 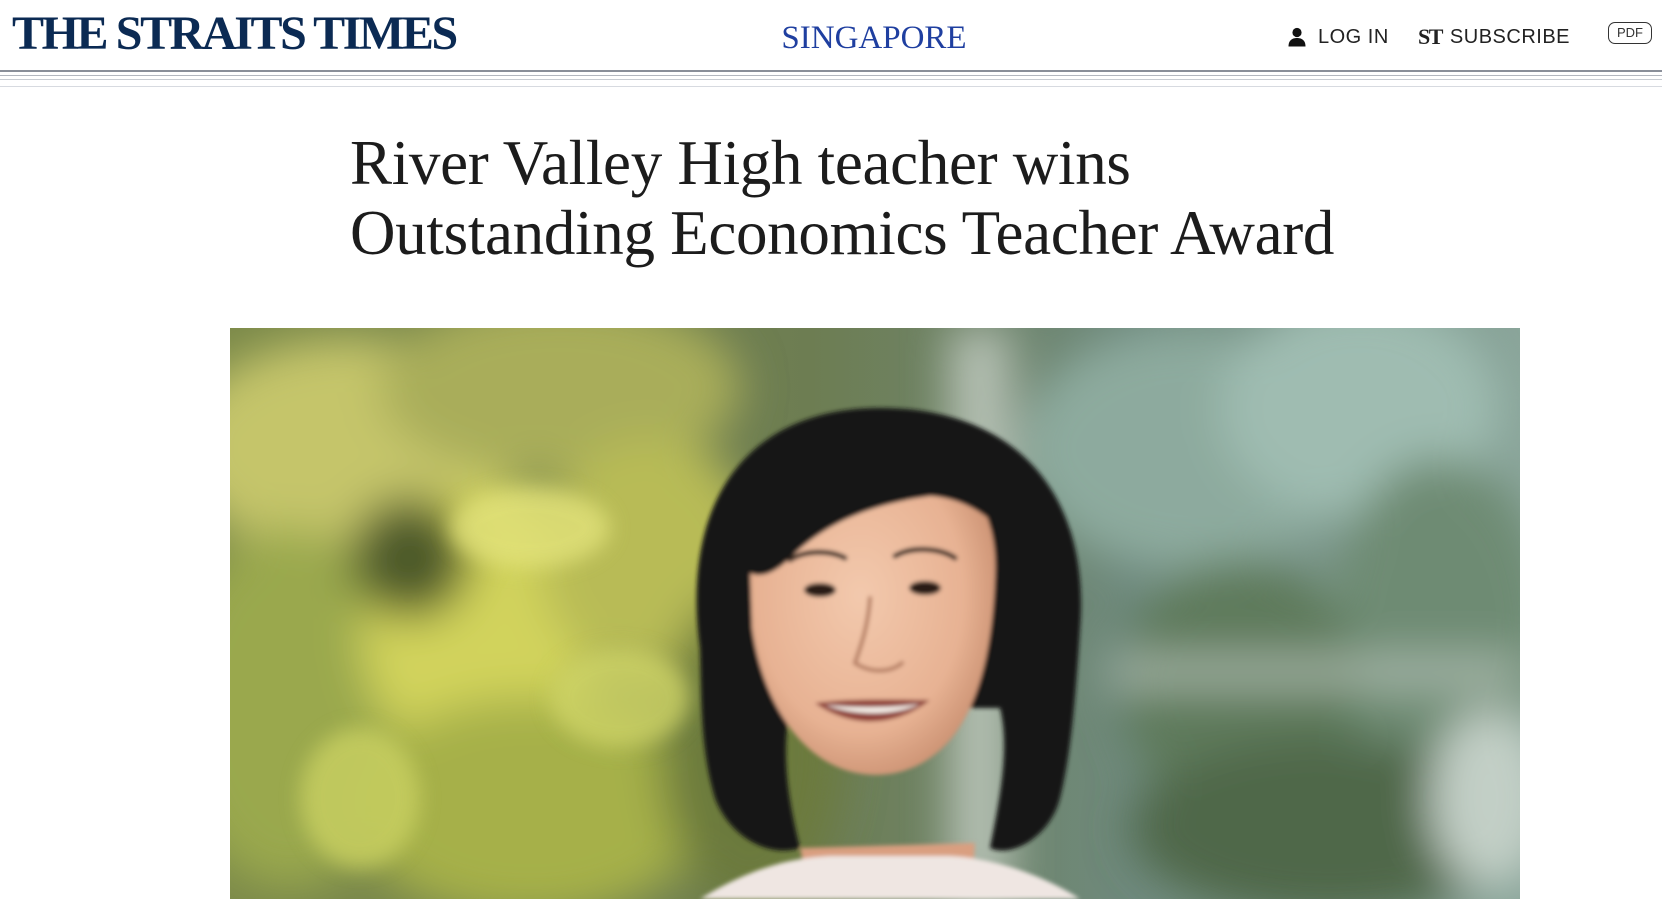 I want to click on login-button: LOG IN, so click(x=1338, y=37).